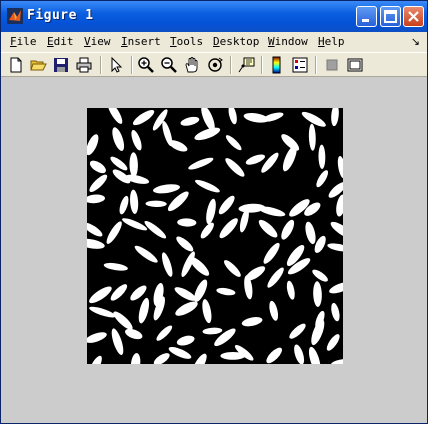 The height and width of the screenshot is (424, 428). Describe the element at coordinates (97, 41) in the screenshot. I see `menu-view: View` at that location.